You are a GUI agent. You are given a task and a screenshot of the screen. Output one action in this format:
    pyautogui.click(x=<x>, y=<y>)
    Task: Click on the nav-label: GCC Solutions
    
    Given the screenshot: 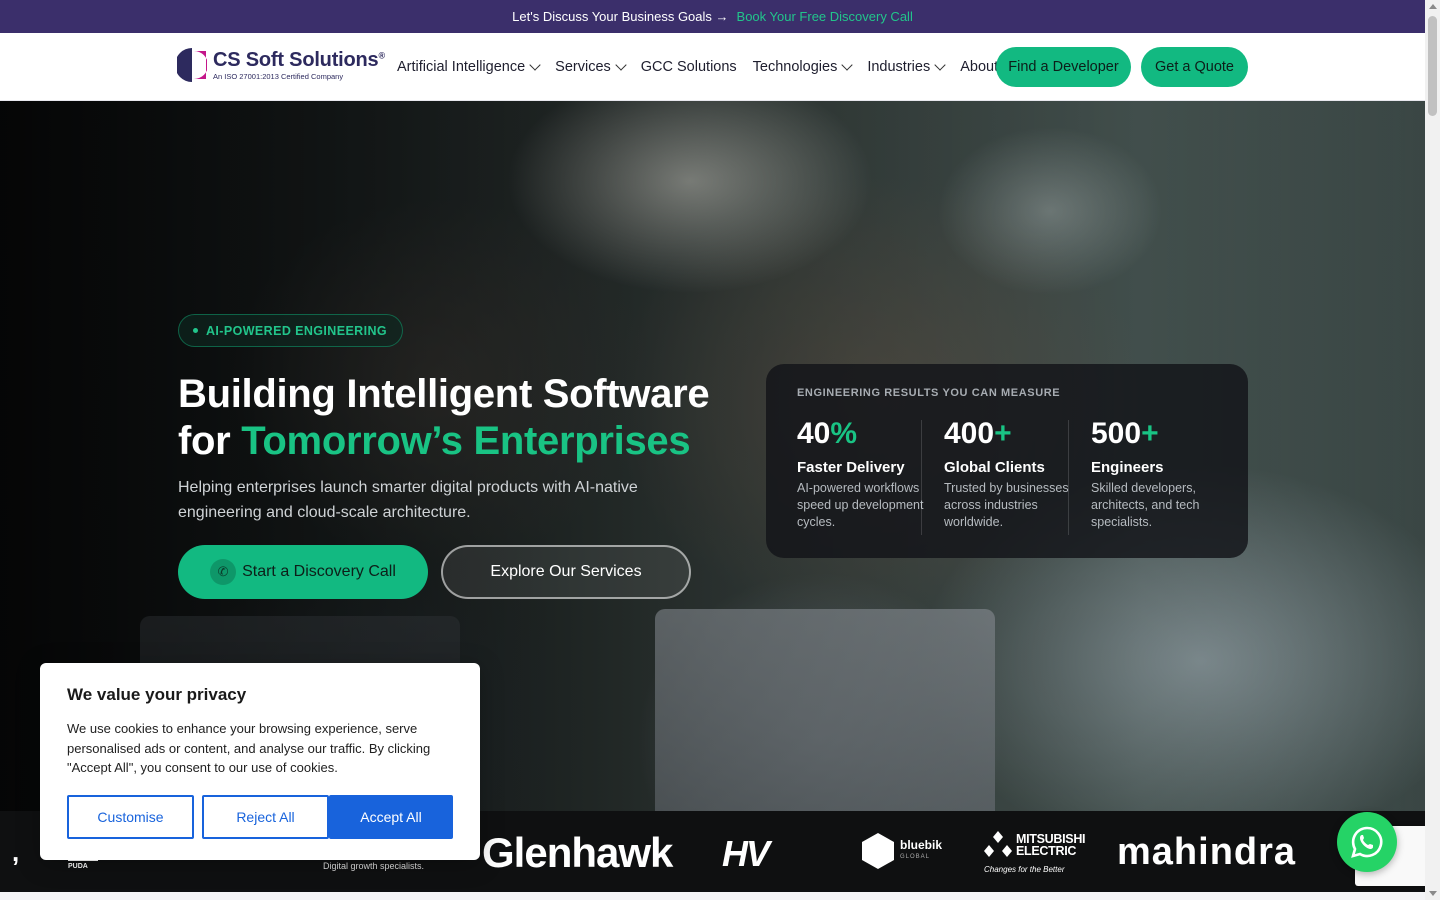 What is the action you would take?
    pyautogui.click(x=688, y=67)
    